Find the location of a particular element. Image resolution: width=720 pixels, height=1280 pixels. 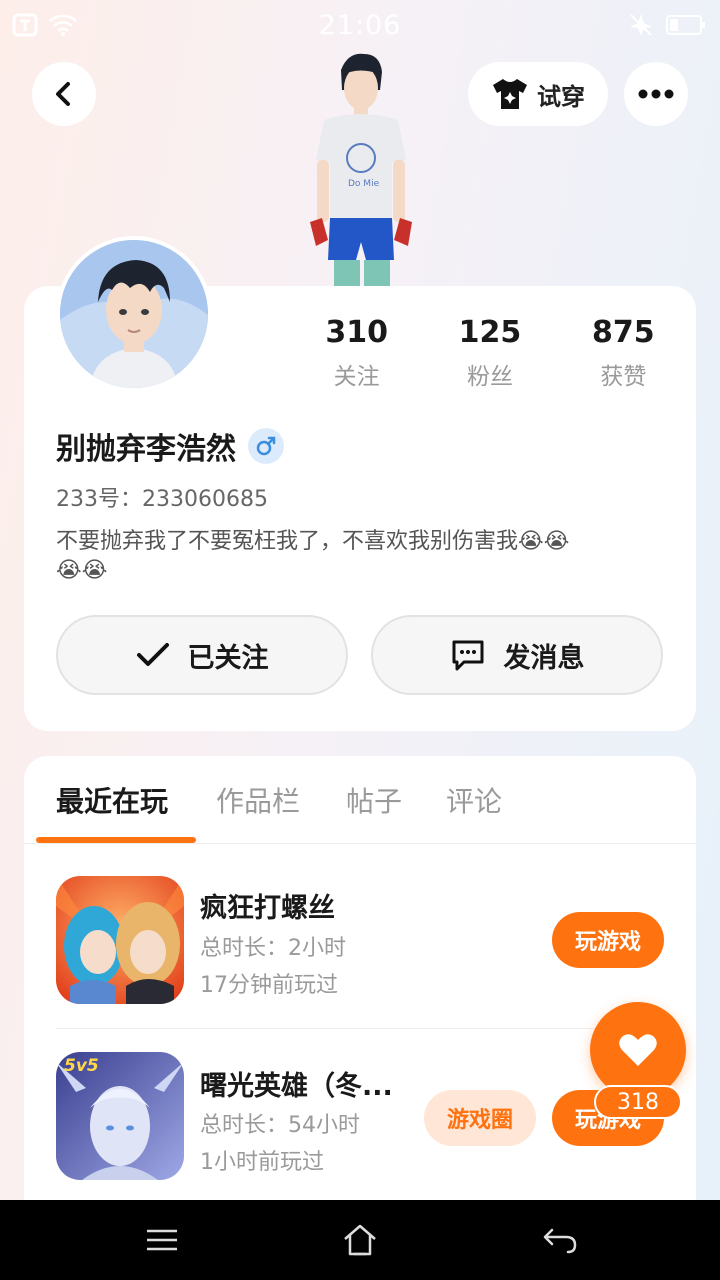

game-circle-button: 游戏圈 is located at coordinates (480, 1118).